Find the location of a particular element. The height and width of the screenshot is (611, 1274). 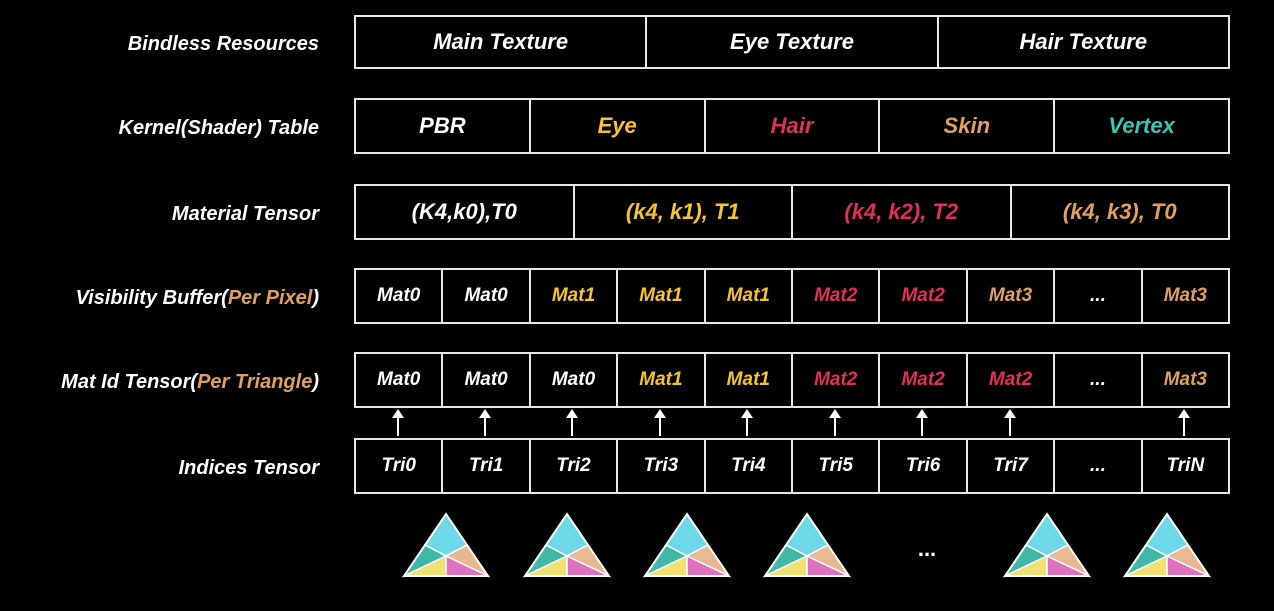

cell: Tri4 is located at coordinates (747, 466).